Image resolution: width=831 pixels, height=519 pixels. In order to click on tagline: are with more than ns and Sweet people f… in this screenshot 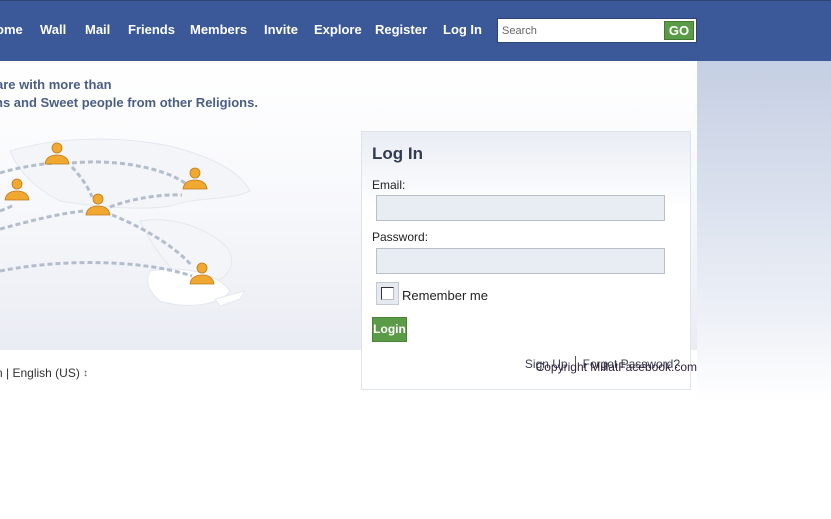, I will do `click(129, 94)`.